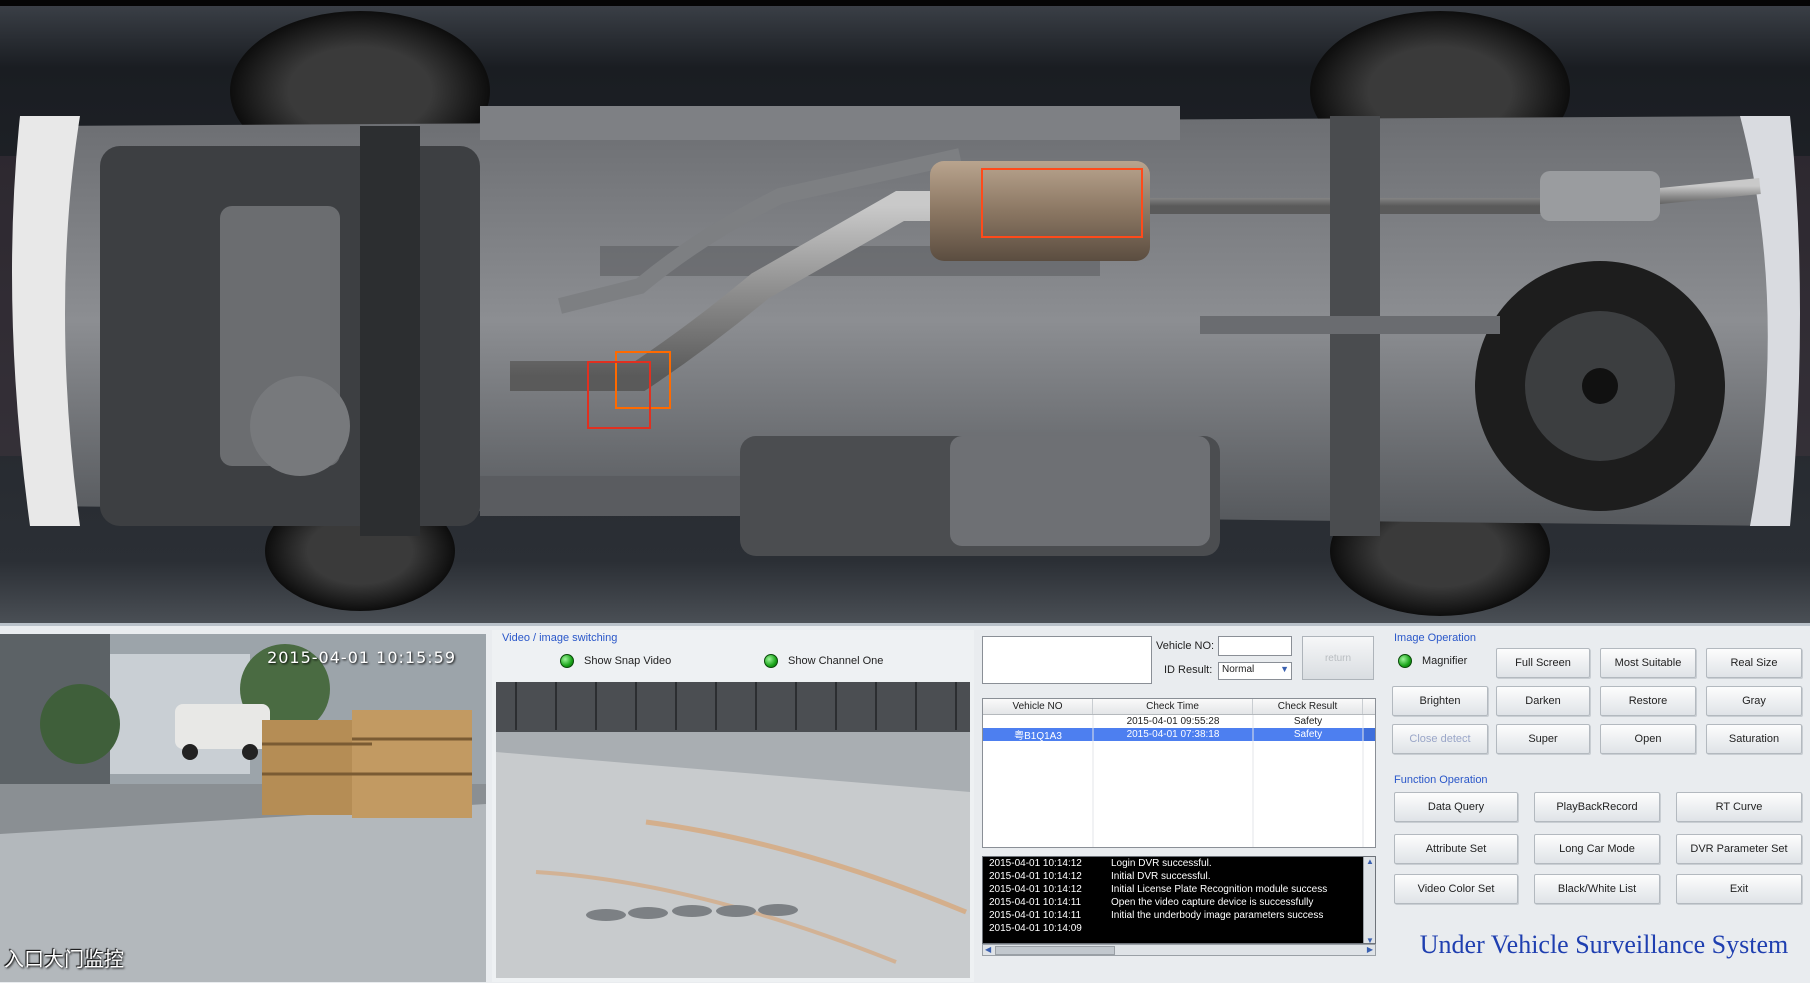 The height and width of the screenshot is (983, 1810). Describe the element at coordinates (1185, 646) in the screenshot. I see `vehicle-no-label: Vehicle NO:` at that location.